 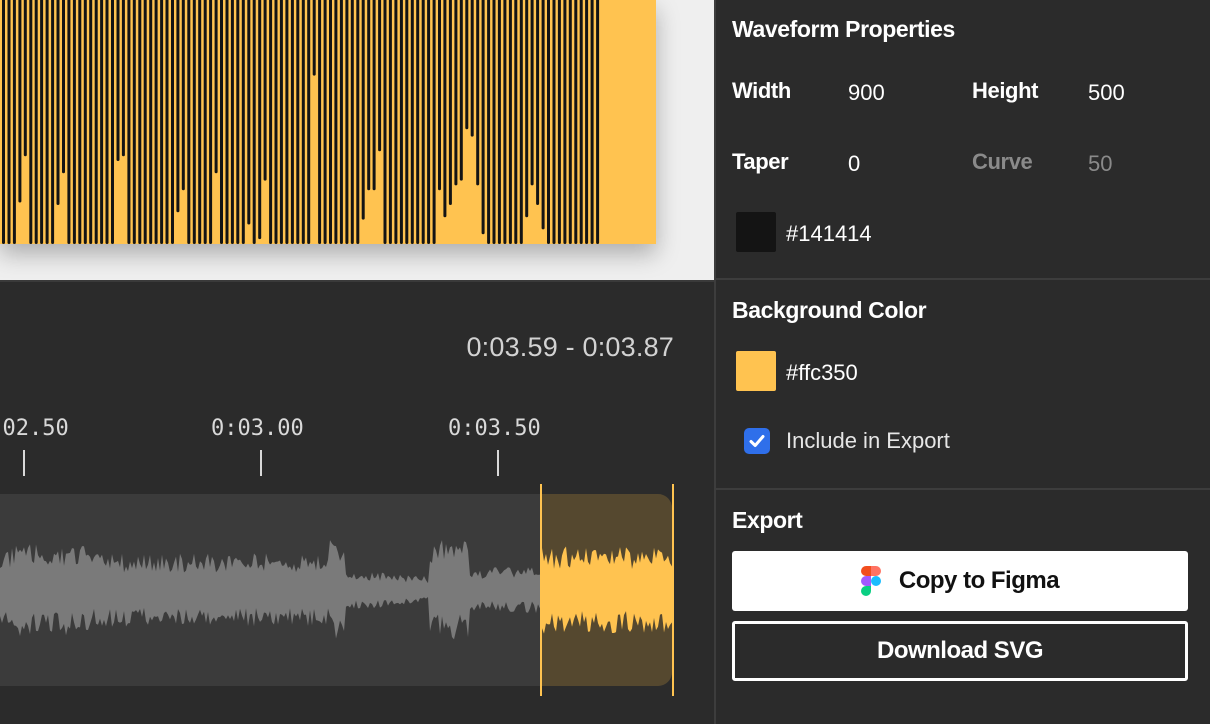 What do you see at coordinates (756, 232) in the screenshot?
I see `waveform-color-swatch` at bounding box center [756, 232].